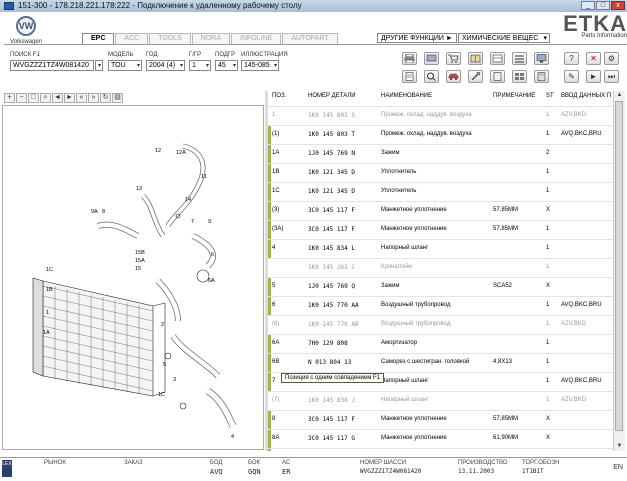 Image resolution: width=627 pixels, height=481 pixels. I want to click on monitor-button, so click(541, 58).